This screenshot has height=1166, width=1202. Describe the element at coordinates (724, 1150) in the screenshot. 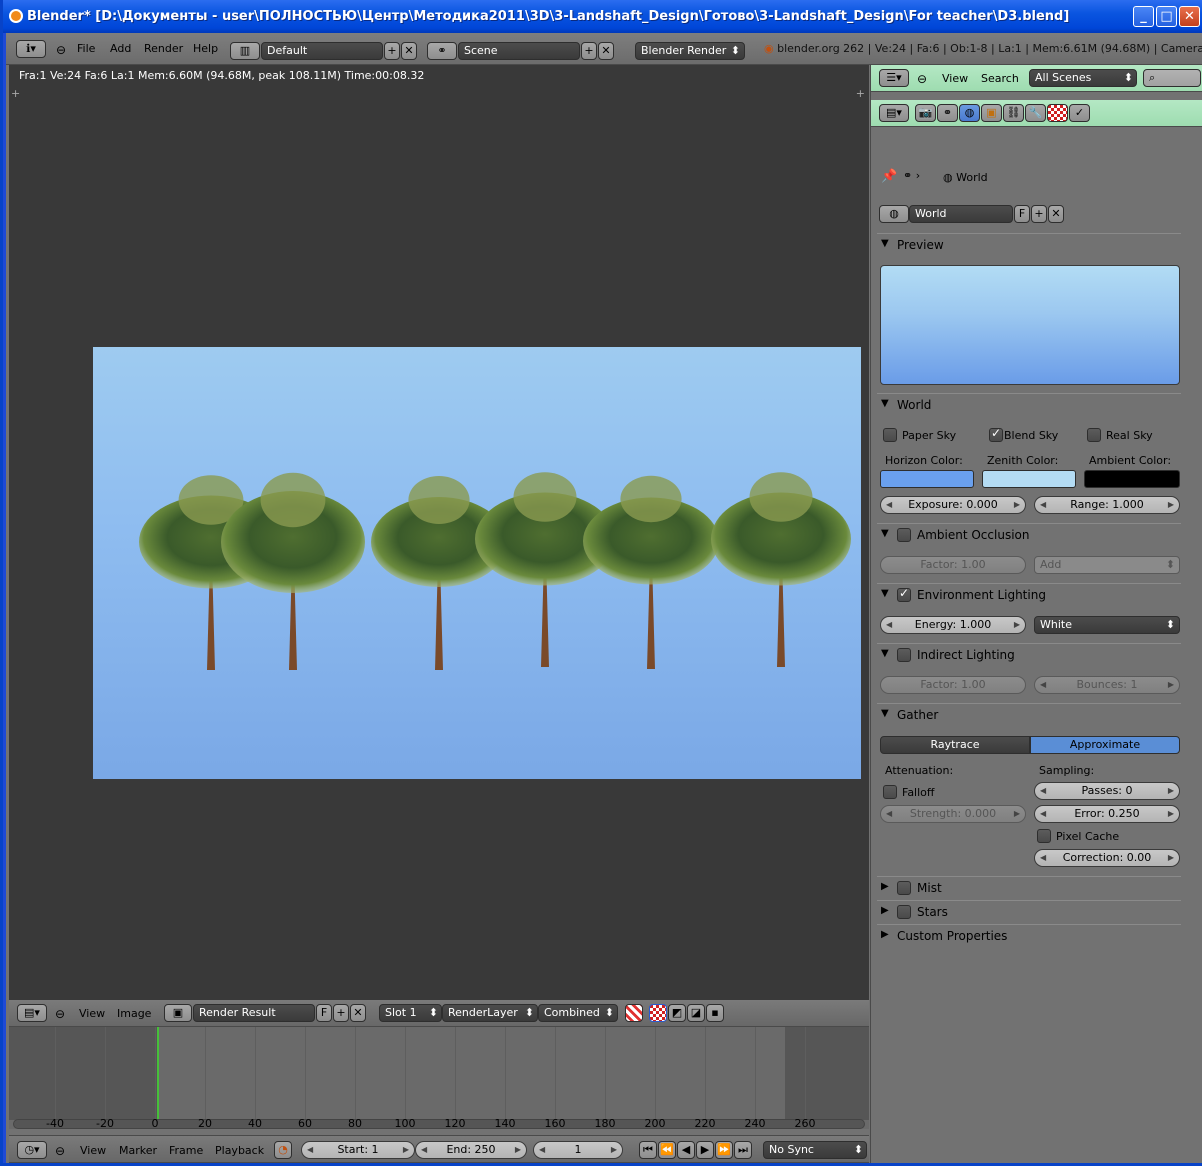

I see `next-keyframe-icon: ⏩` at that location.